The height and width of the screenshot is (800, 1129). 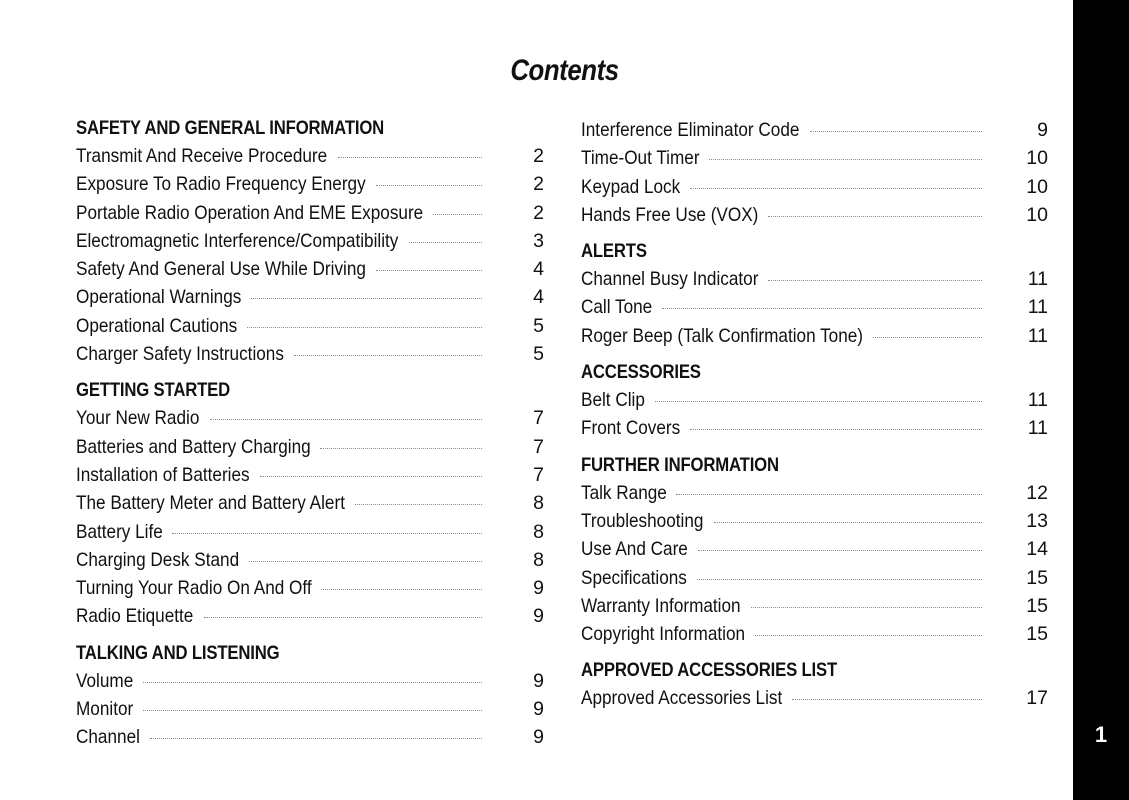 I want to click on toc-entry-time-out-timer: Time-Out Timer 10, so click(x=814, y=158).